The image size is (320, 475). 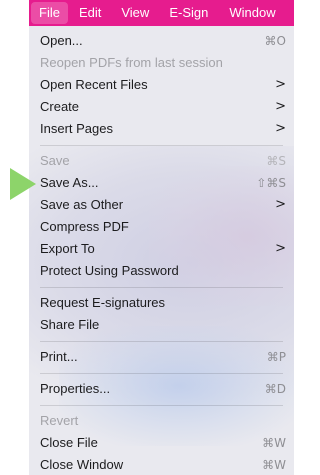 What do you see at coordinates (161, 443) in the screenshot?
I see `menu-item-close-file: Close File ⌘W` at bounding box center [161, 443].